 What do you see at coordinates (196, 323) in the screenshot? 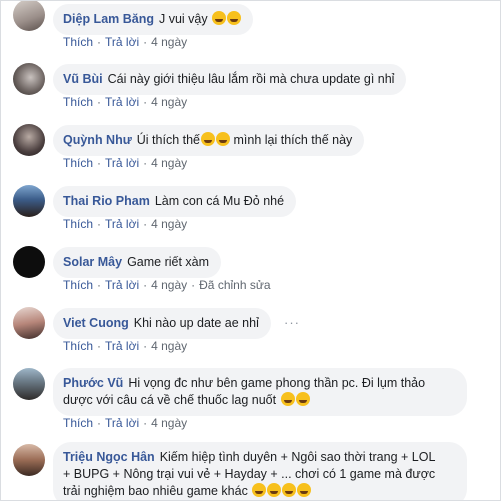
I see `comment-text: Khi nào up date ae nhỉ` at bounding box center [196, 323].